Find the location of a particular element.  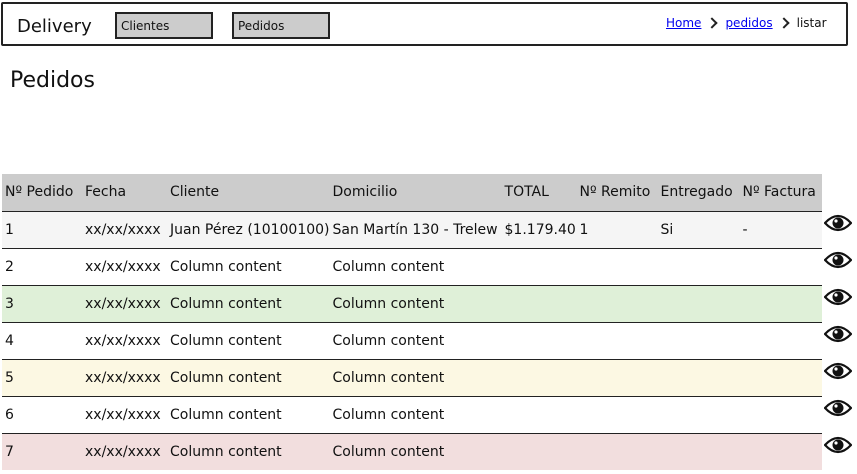

table-cell: $1.179.40 is located at coordinates (540, 229).